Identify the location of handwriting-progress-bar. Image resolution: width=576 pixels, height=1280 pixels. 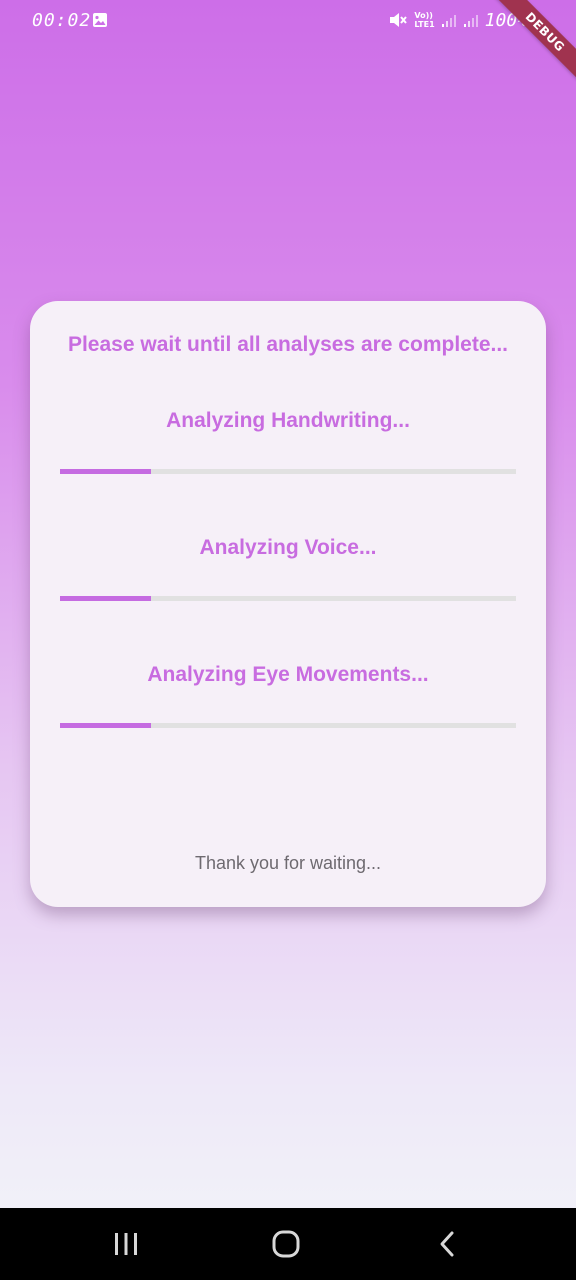
(288, 471).